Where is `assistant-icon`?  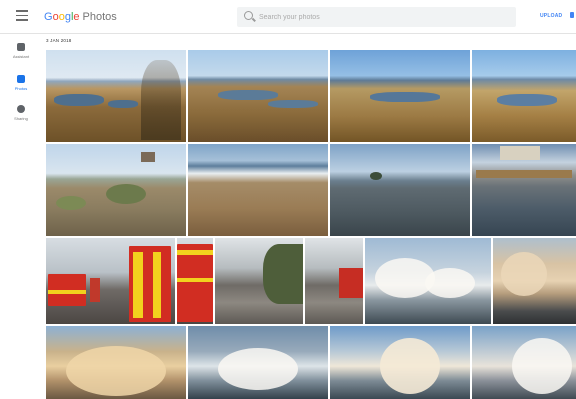
assistant-icon is located at coordinates (21, 47).